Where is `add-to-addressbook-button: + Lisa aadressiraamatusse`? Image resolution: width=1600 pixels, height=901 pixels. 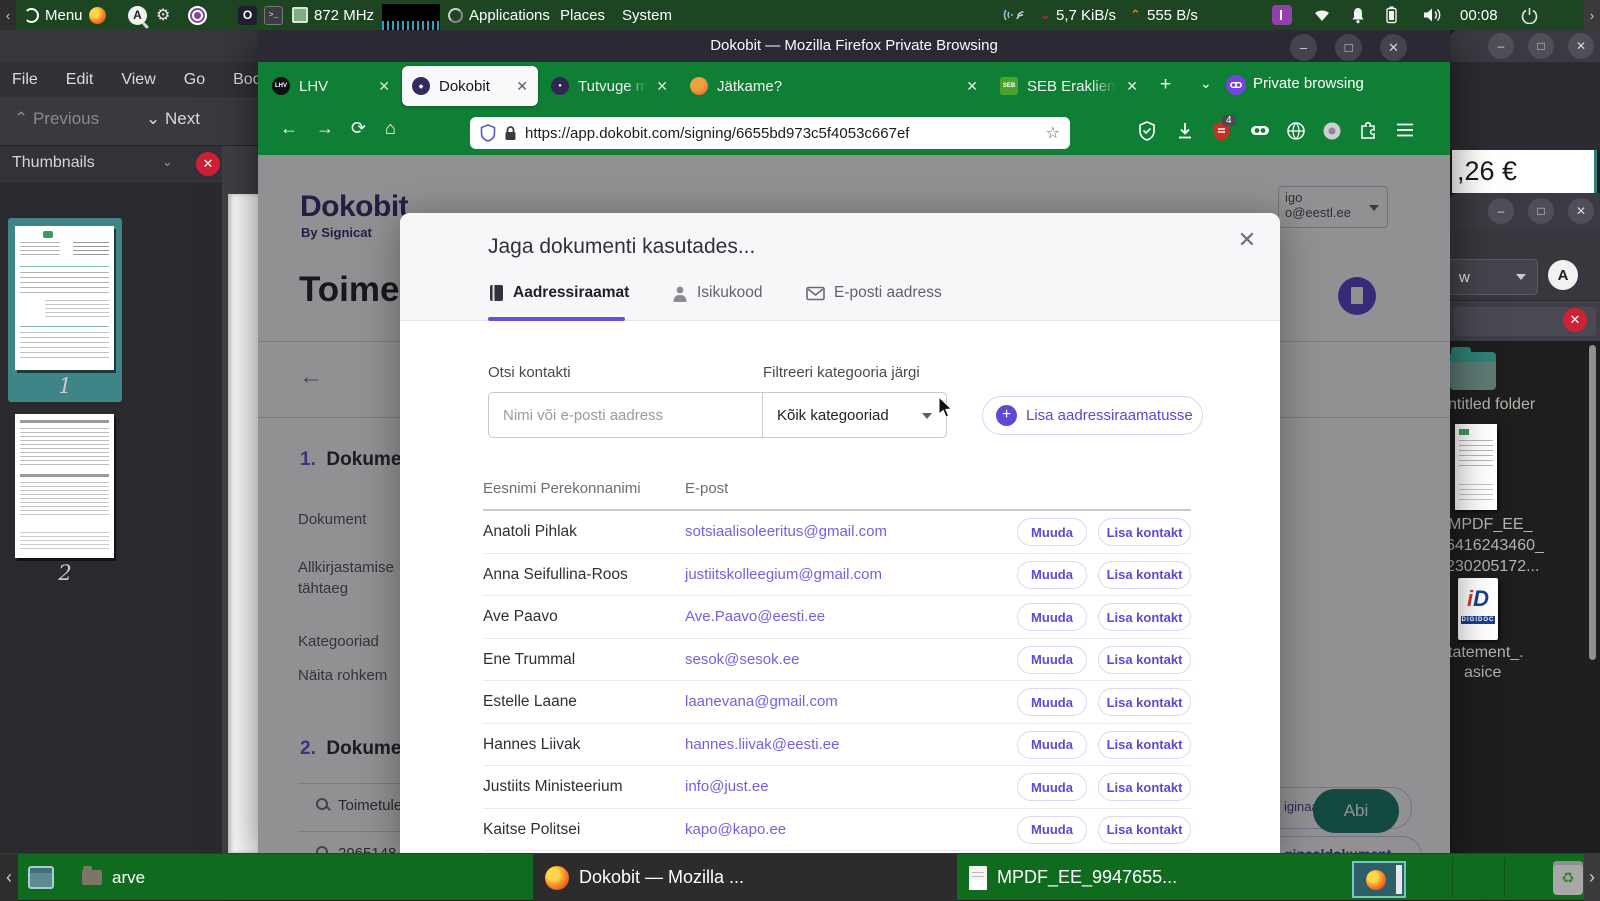 add-to-addressbook-button: + Lisa aadressiraamatusse is located at coordinates (1092, 415).